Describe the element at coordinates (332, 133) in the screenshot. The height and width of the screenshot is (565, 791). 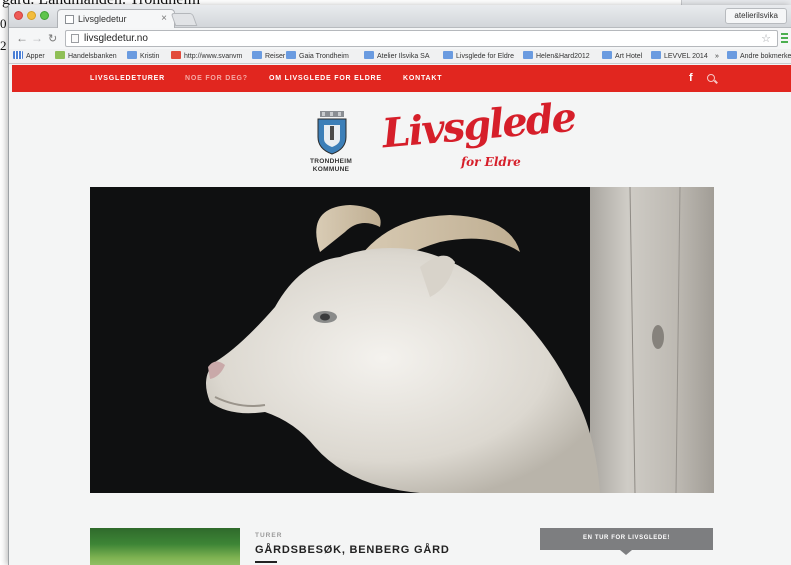
I see `trondheim-crest-icon` at that location.